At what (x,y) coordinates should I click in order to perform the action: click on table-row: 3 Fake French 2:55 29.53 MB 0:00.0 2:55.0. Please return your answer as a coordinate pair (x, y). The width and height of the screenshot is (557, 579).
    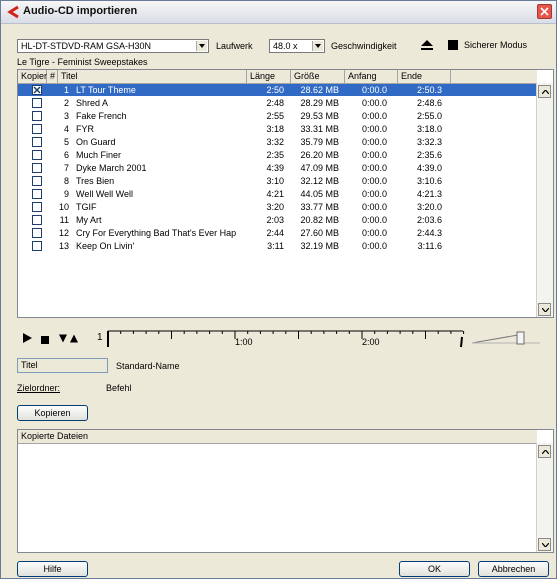
    Looking at the image, I should click on (277, 116).